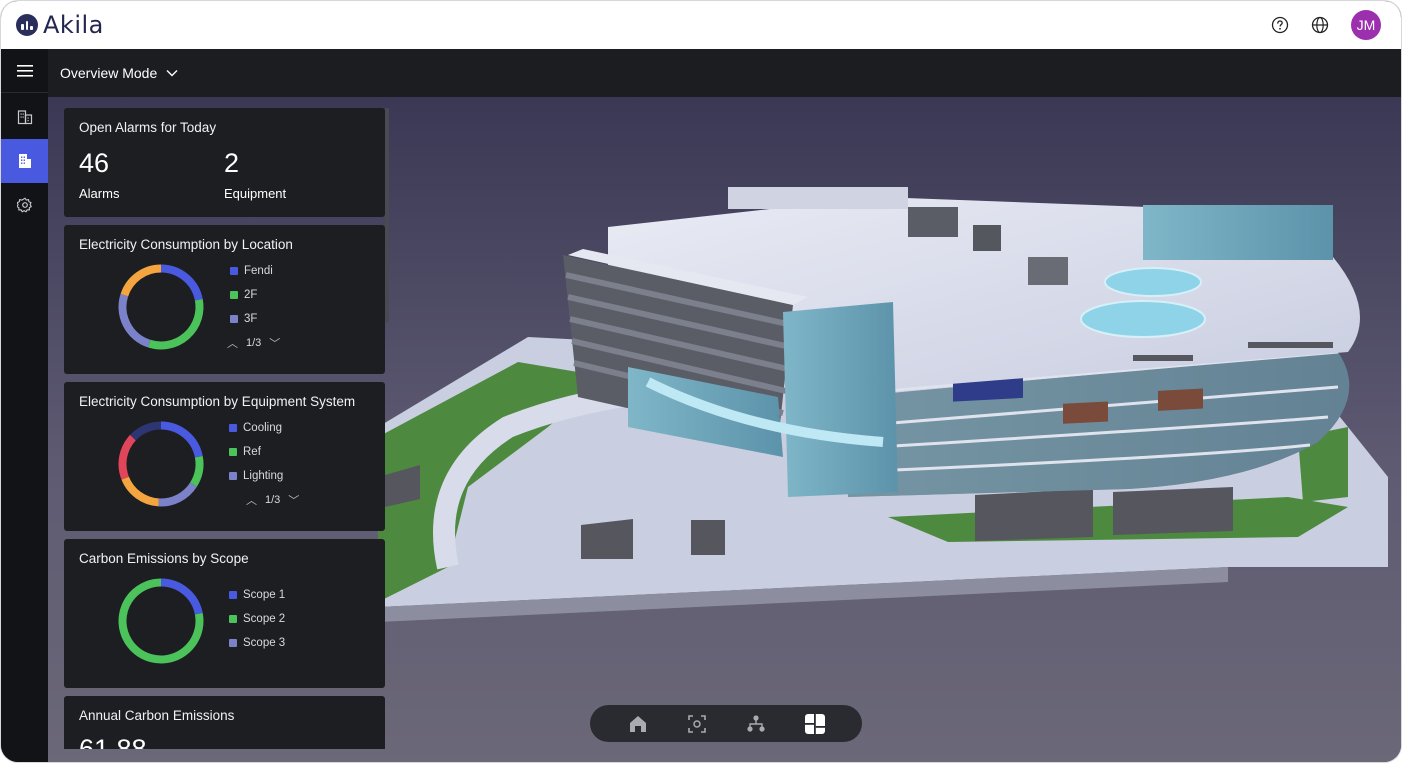  I want to click on location-donut-chart, so click(161, 307).